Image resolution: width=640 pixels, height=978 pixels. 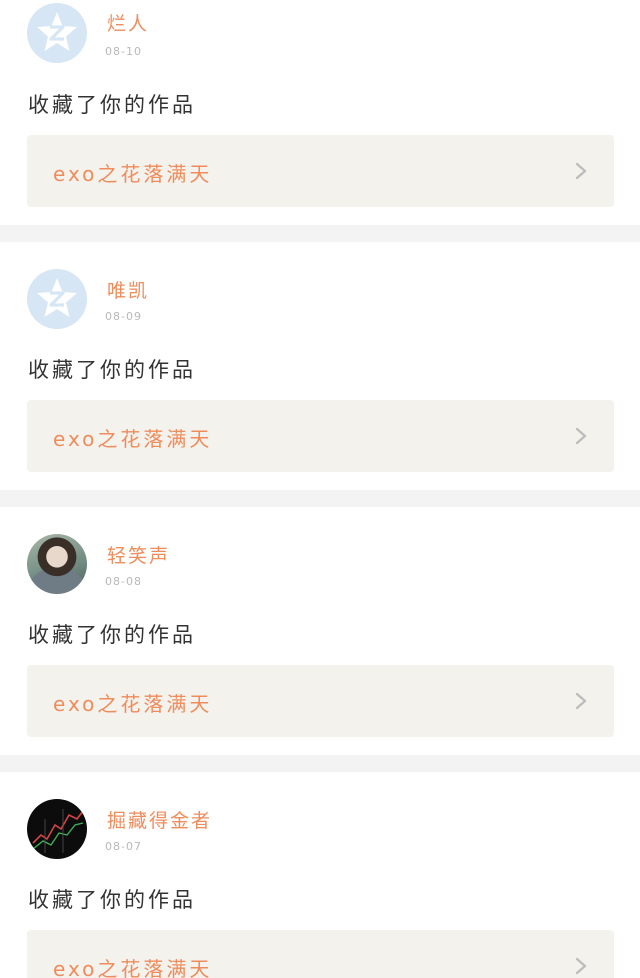 I want to click on post-date: 08-07, so click(x=123, y=846).